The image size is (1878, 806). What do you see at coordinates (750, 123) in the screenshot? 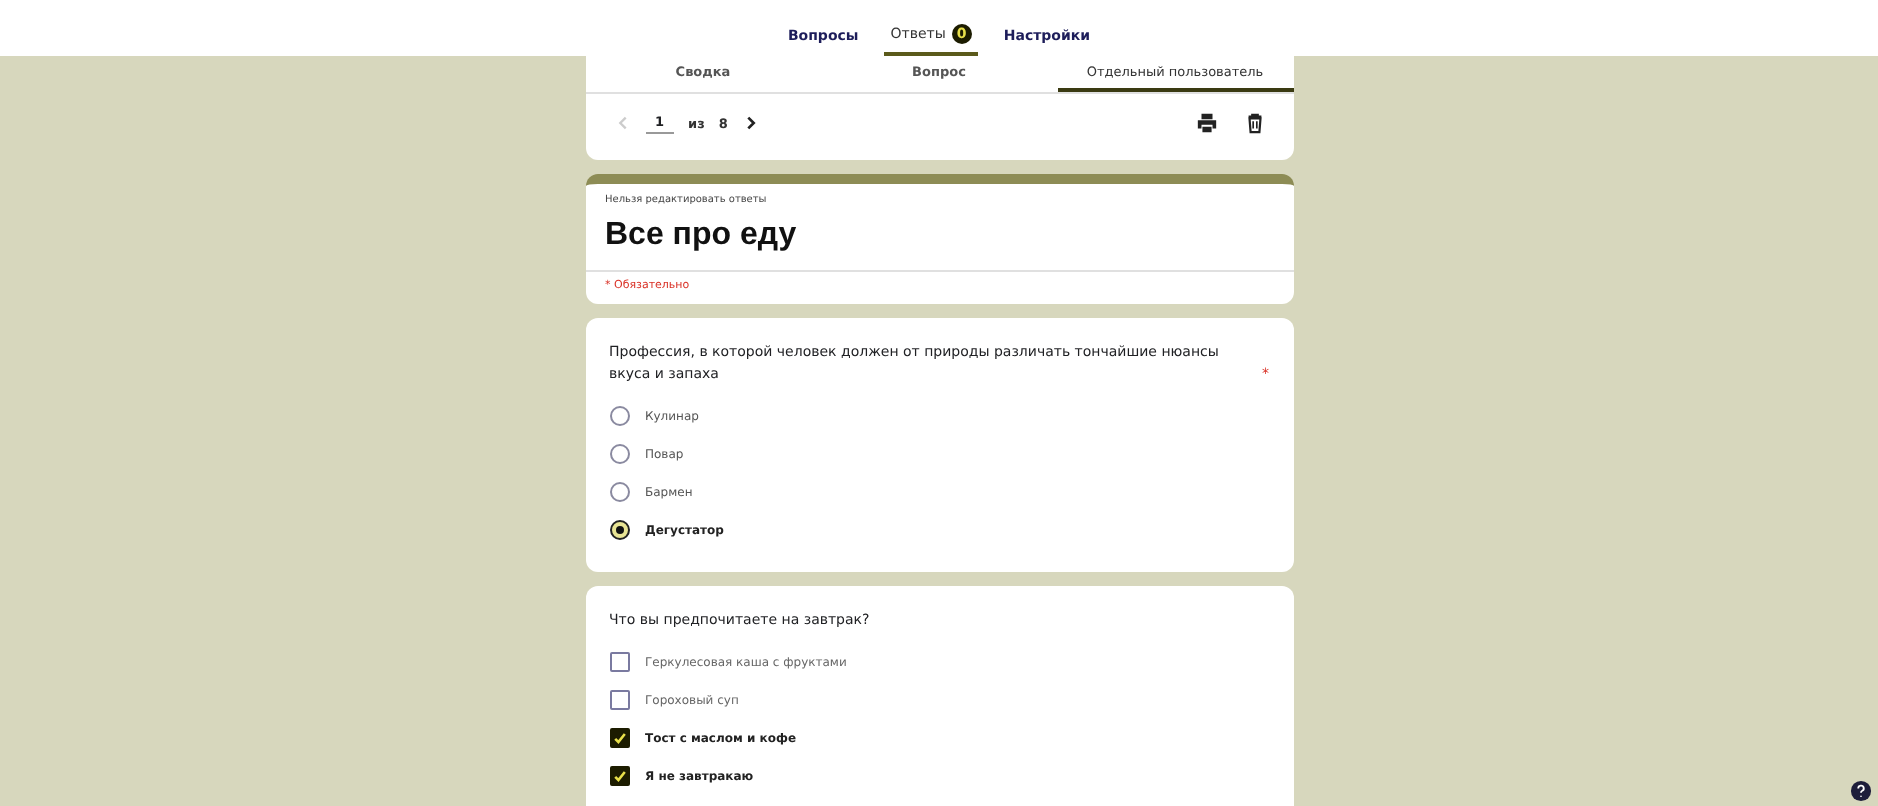
I see `chevron-right-icon` at bounding box center [750, 123].